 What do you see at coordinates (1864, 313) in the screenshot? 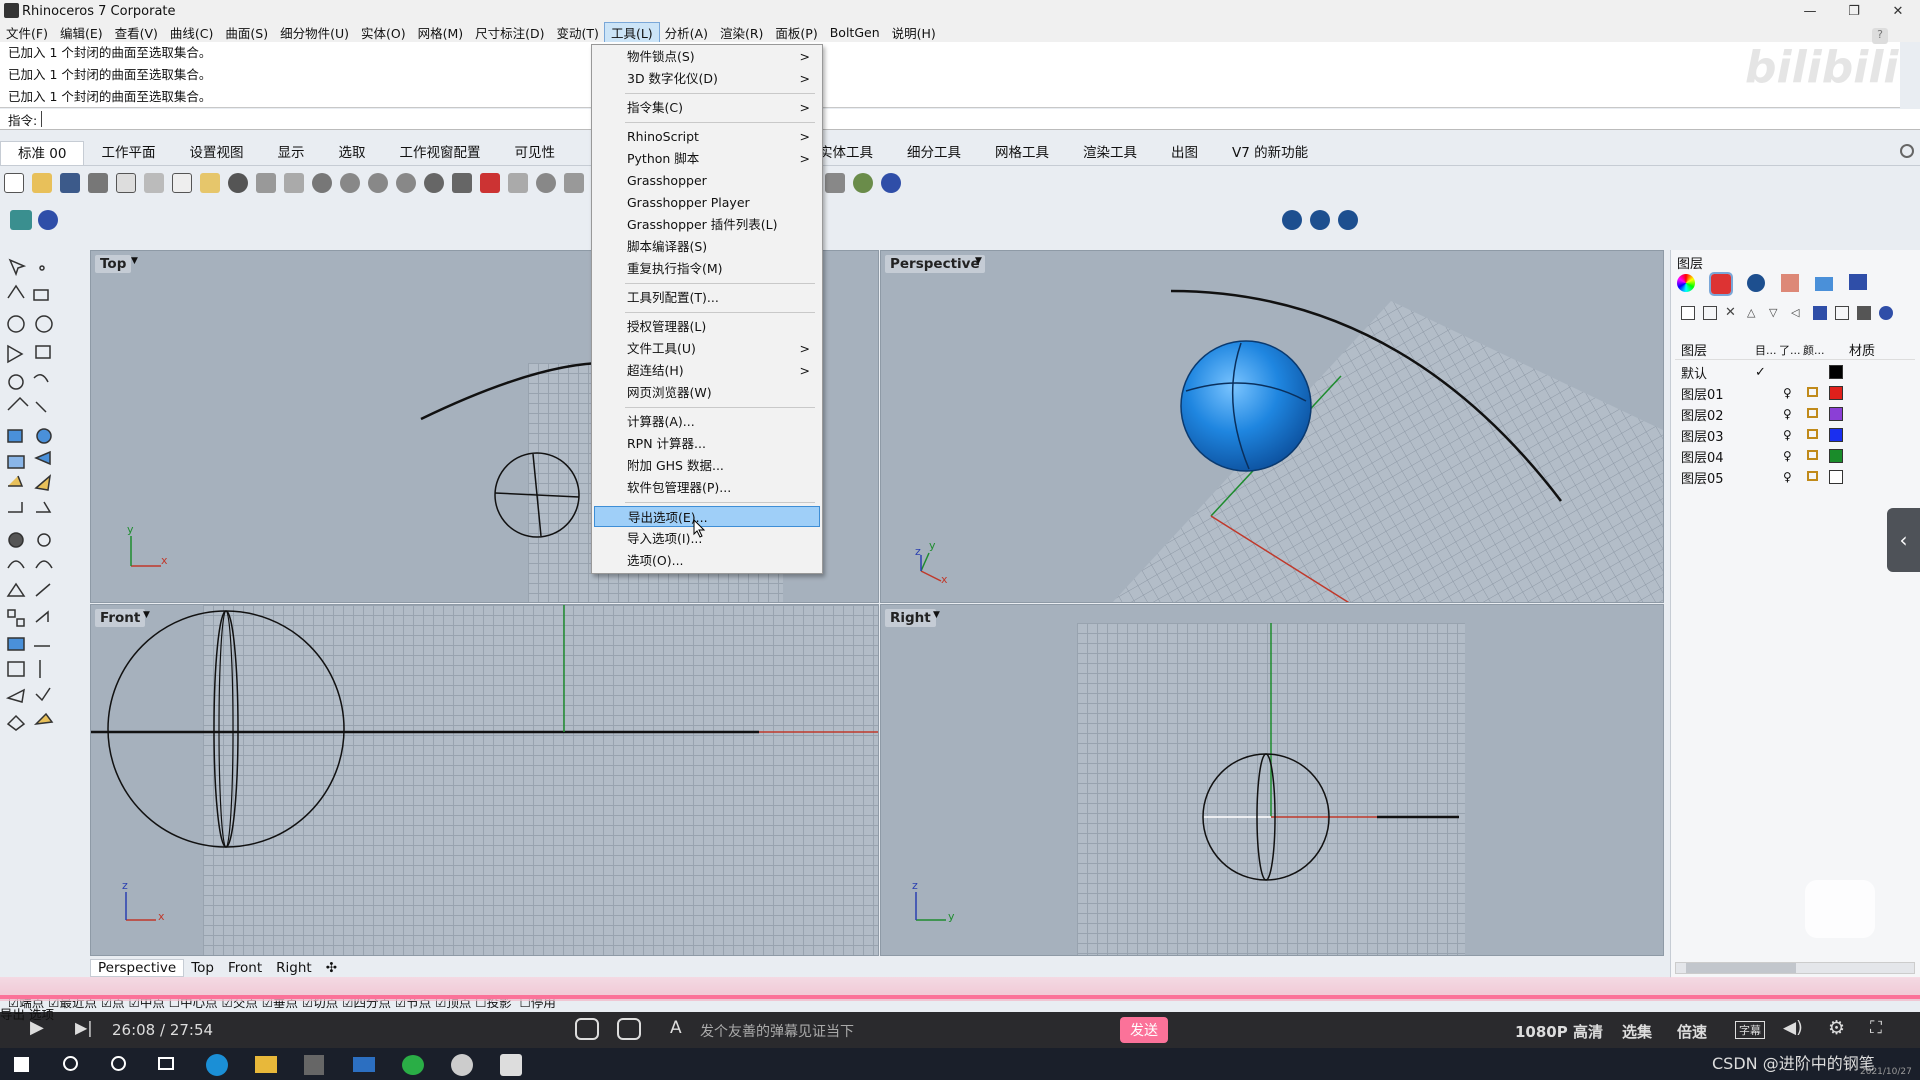
I see `tools-icon` at bounding box center [1864, 313].